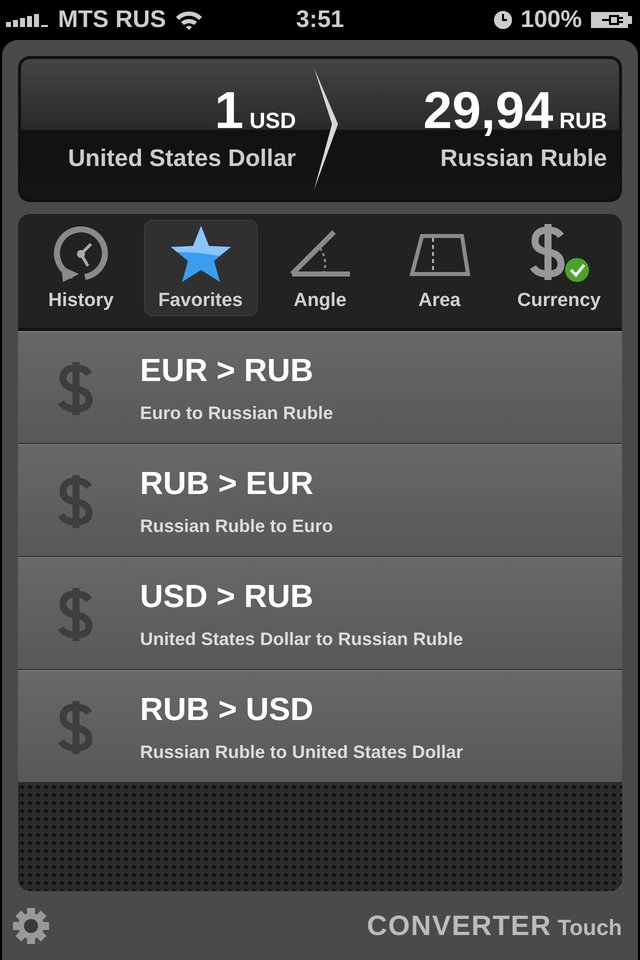  What do you see at coordinates (320, 268) in the screenshot?
I see `tab: Angle` at bounding box center [320, 268].